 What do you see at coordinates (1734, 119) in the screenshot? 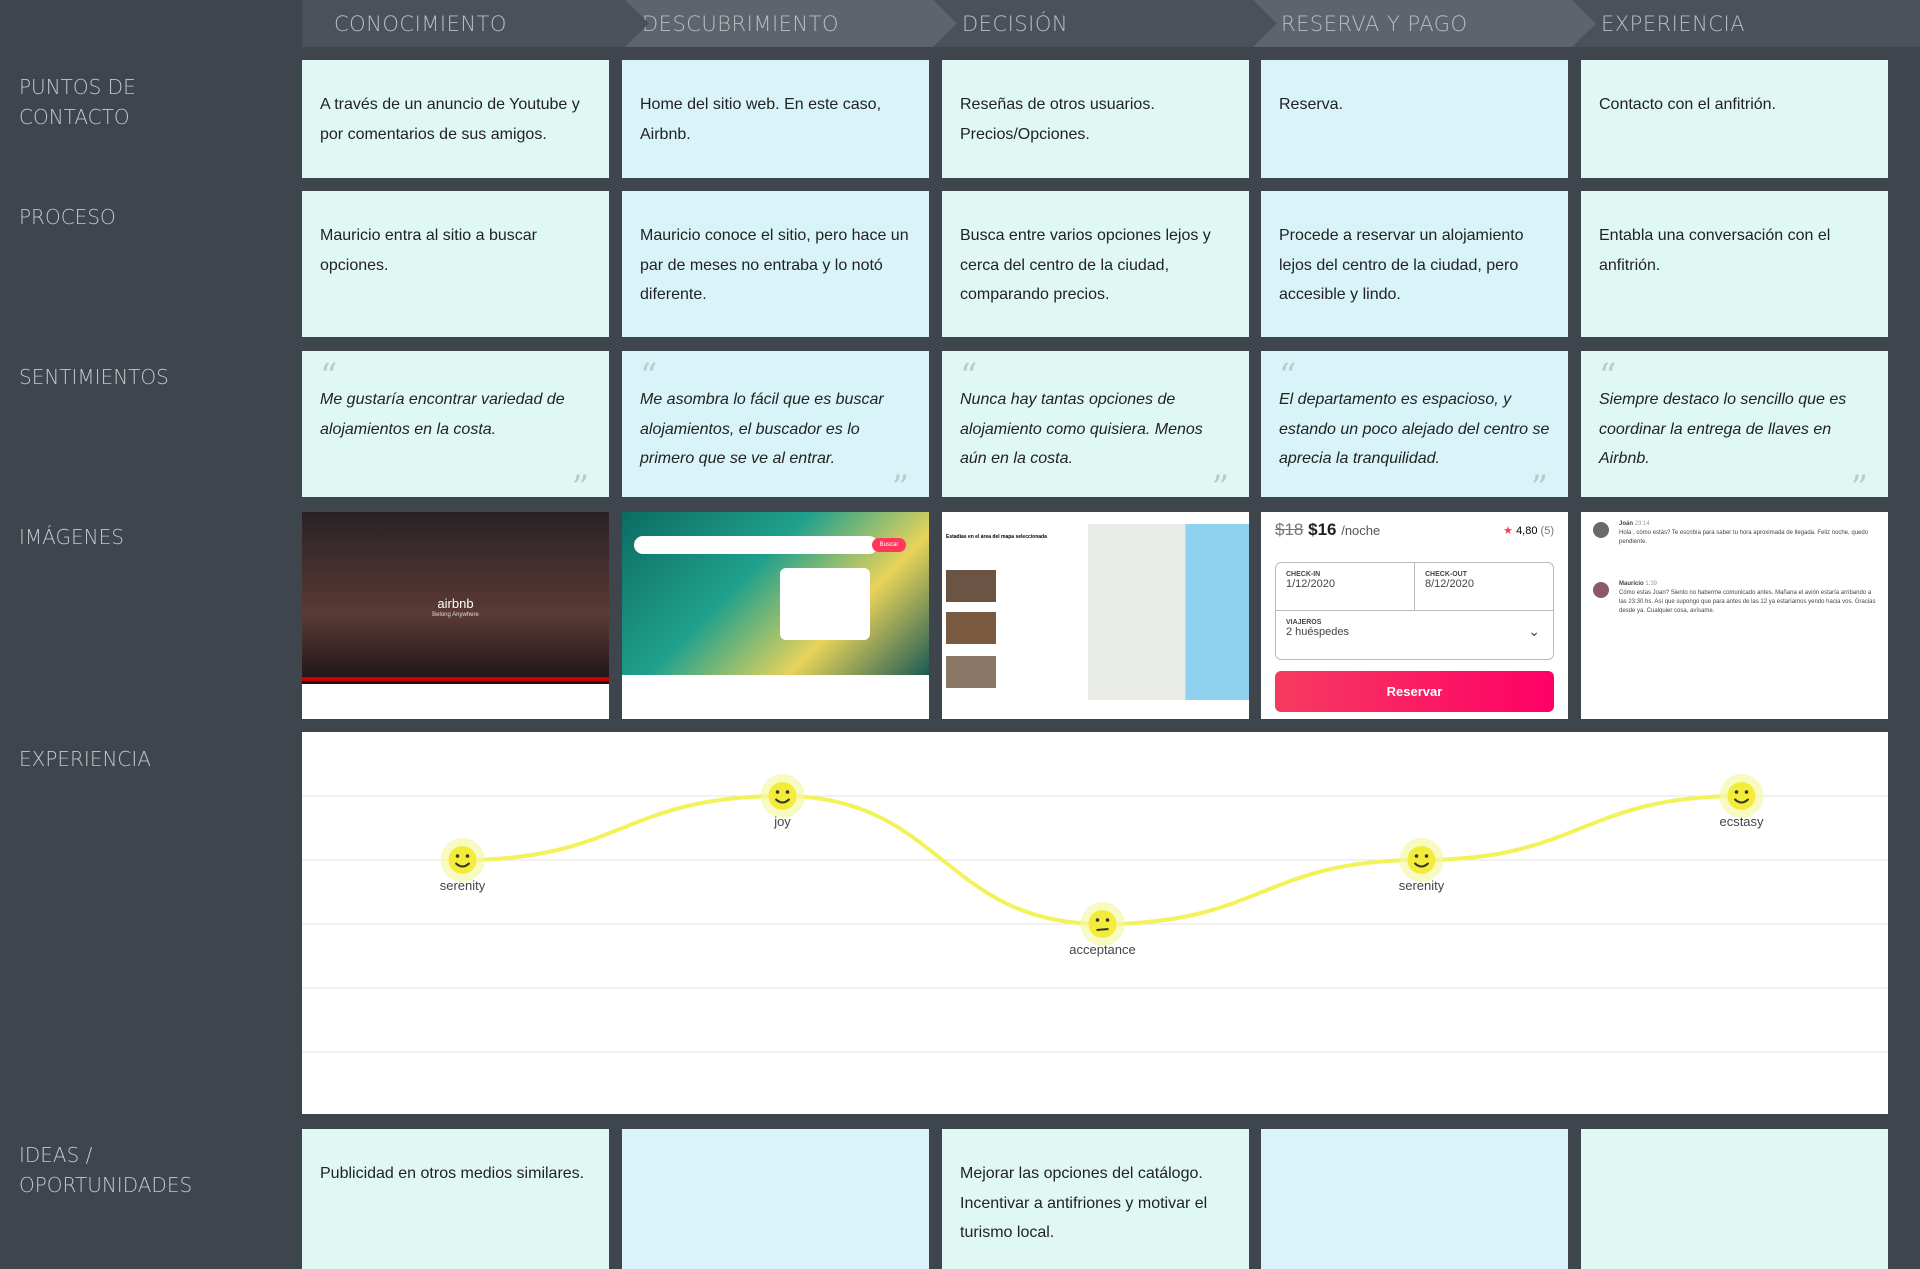
I see `touchpoints-card: Contacto con el anfitrión.` at bounding box center [1734, 119].